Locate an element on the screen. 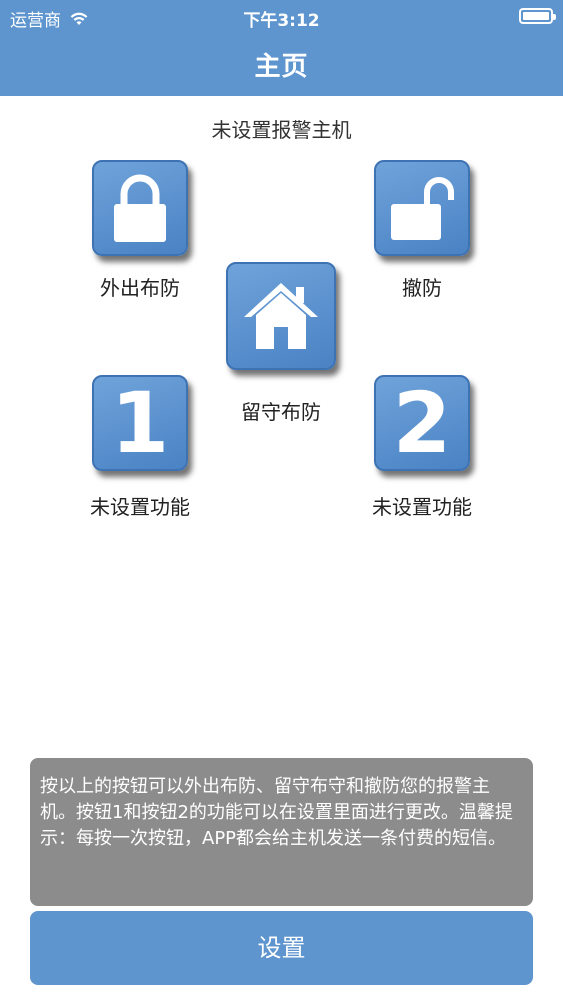  battery-icon is located at coordinates (537, 16).